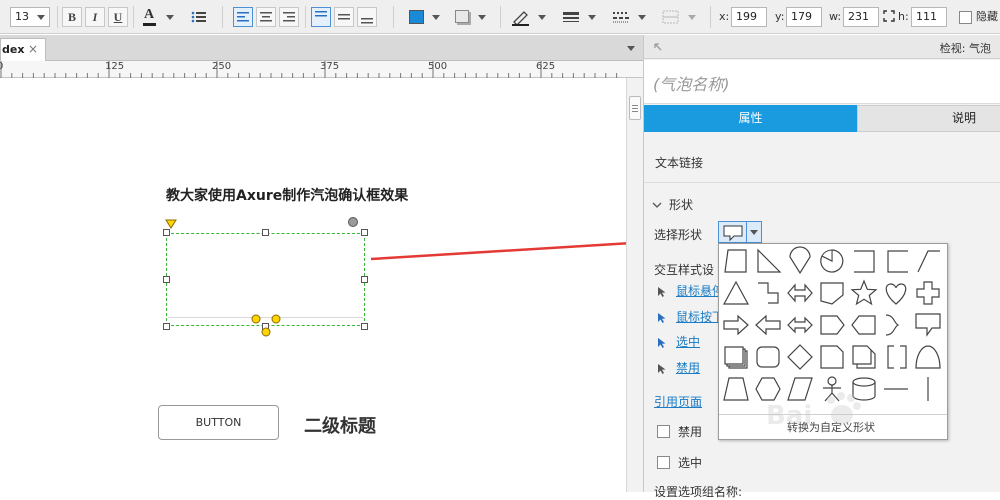 Image resolution: width=1000 pixels, height=500 pixels. Describe the element at coordinates (769, 260) in the screenshot. I see `right-triangle-shape` at that location.